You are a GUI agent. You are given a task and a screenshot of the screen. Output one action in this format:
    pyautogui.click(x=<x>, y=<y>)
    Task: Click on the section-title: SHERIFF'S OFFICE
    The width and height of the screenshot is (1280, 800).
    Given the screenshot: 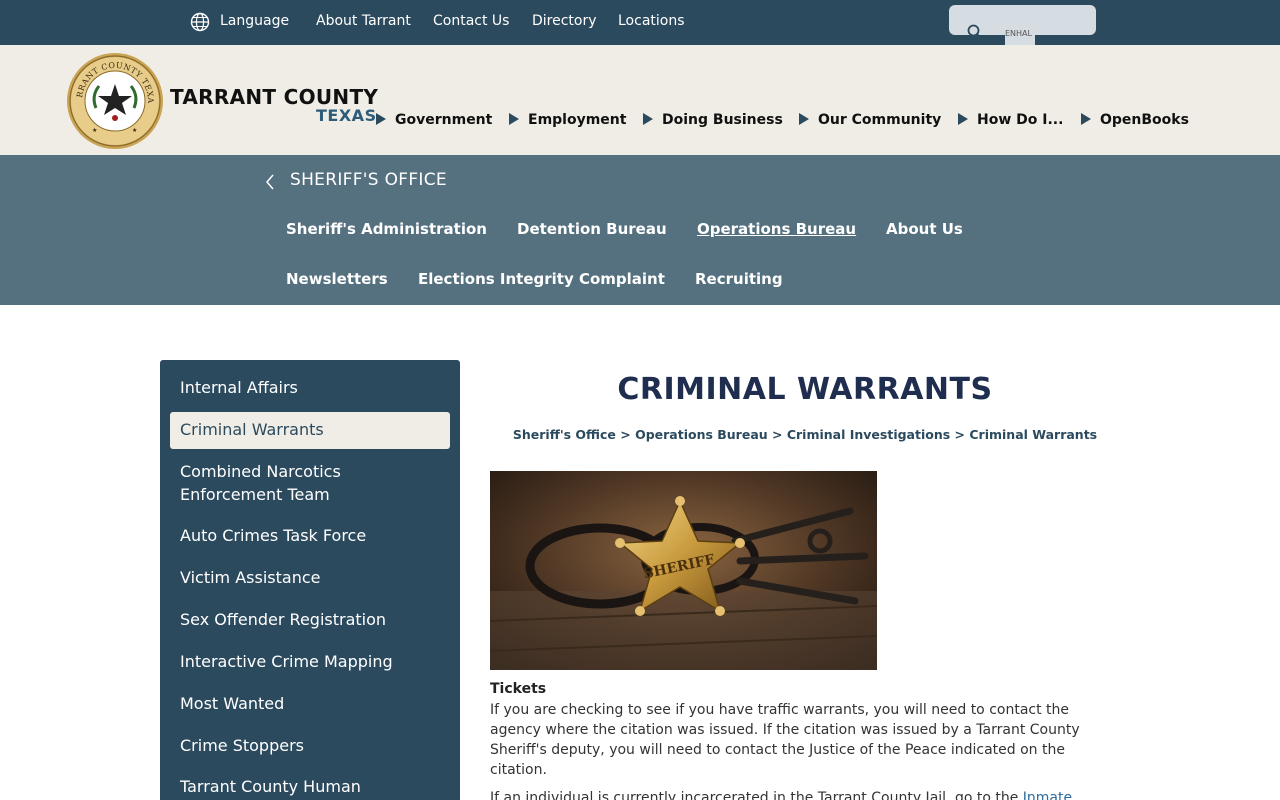 What is the action you would take?
    pyautogui.click(x=368, y=180)
    